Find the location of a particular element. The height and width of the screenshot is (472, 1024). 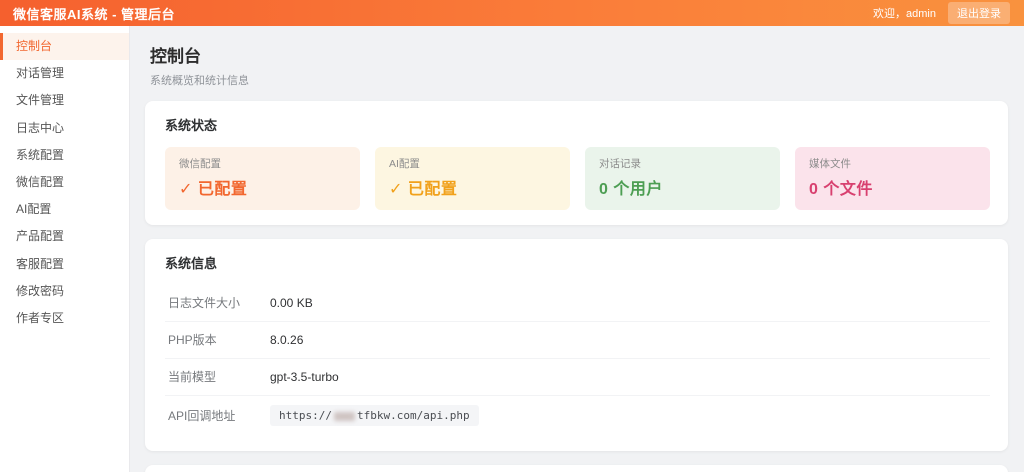

sidebar-item-5: 微信配置 is located at coordinates (64, 182).